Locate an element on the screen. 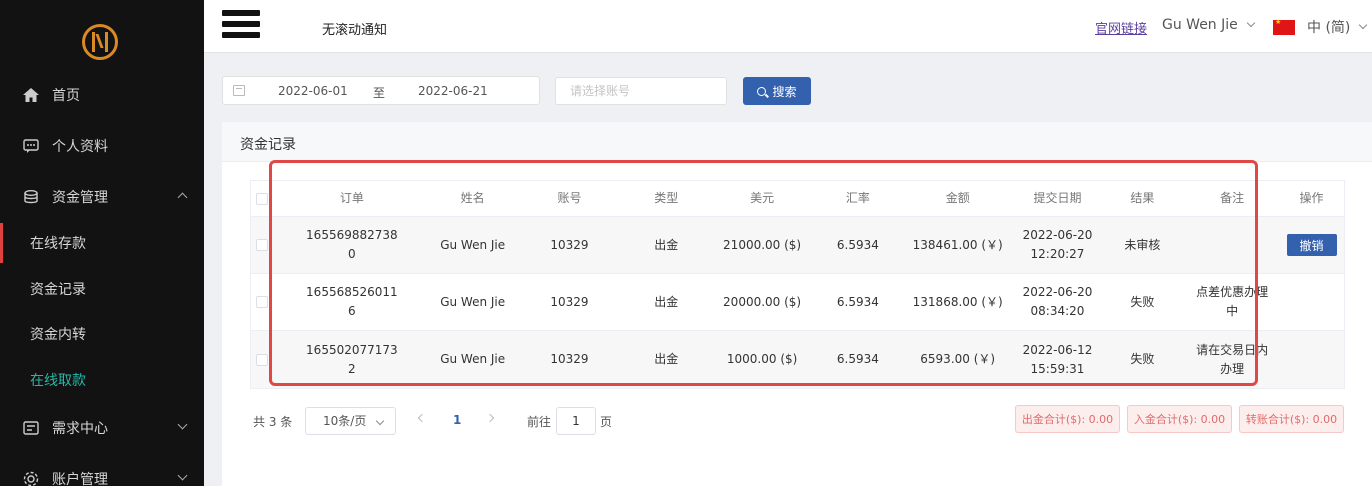 The height and width of the screenshot is (486, 1372). column-header: 提交日期 is located at coordinates (1057, 198).